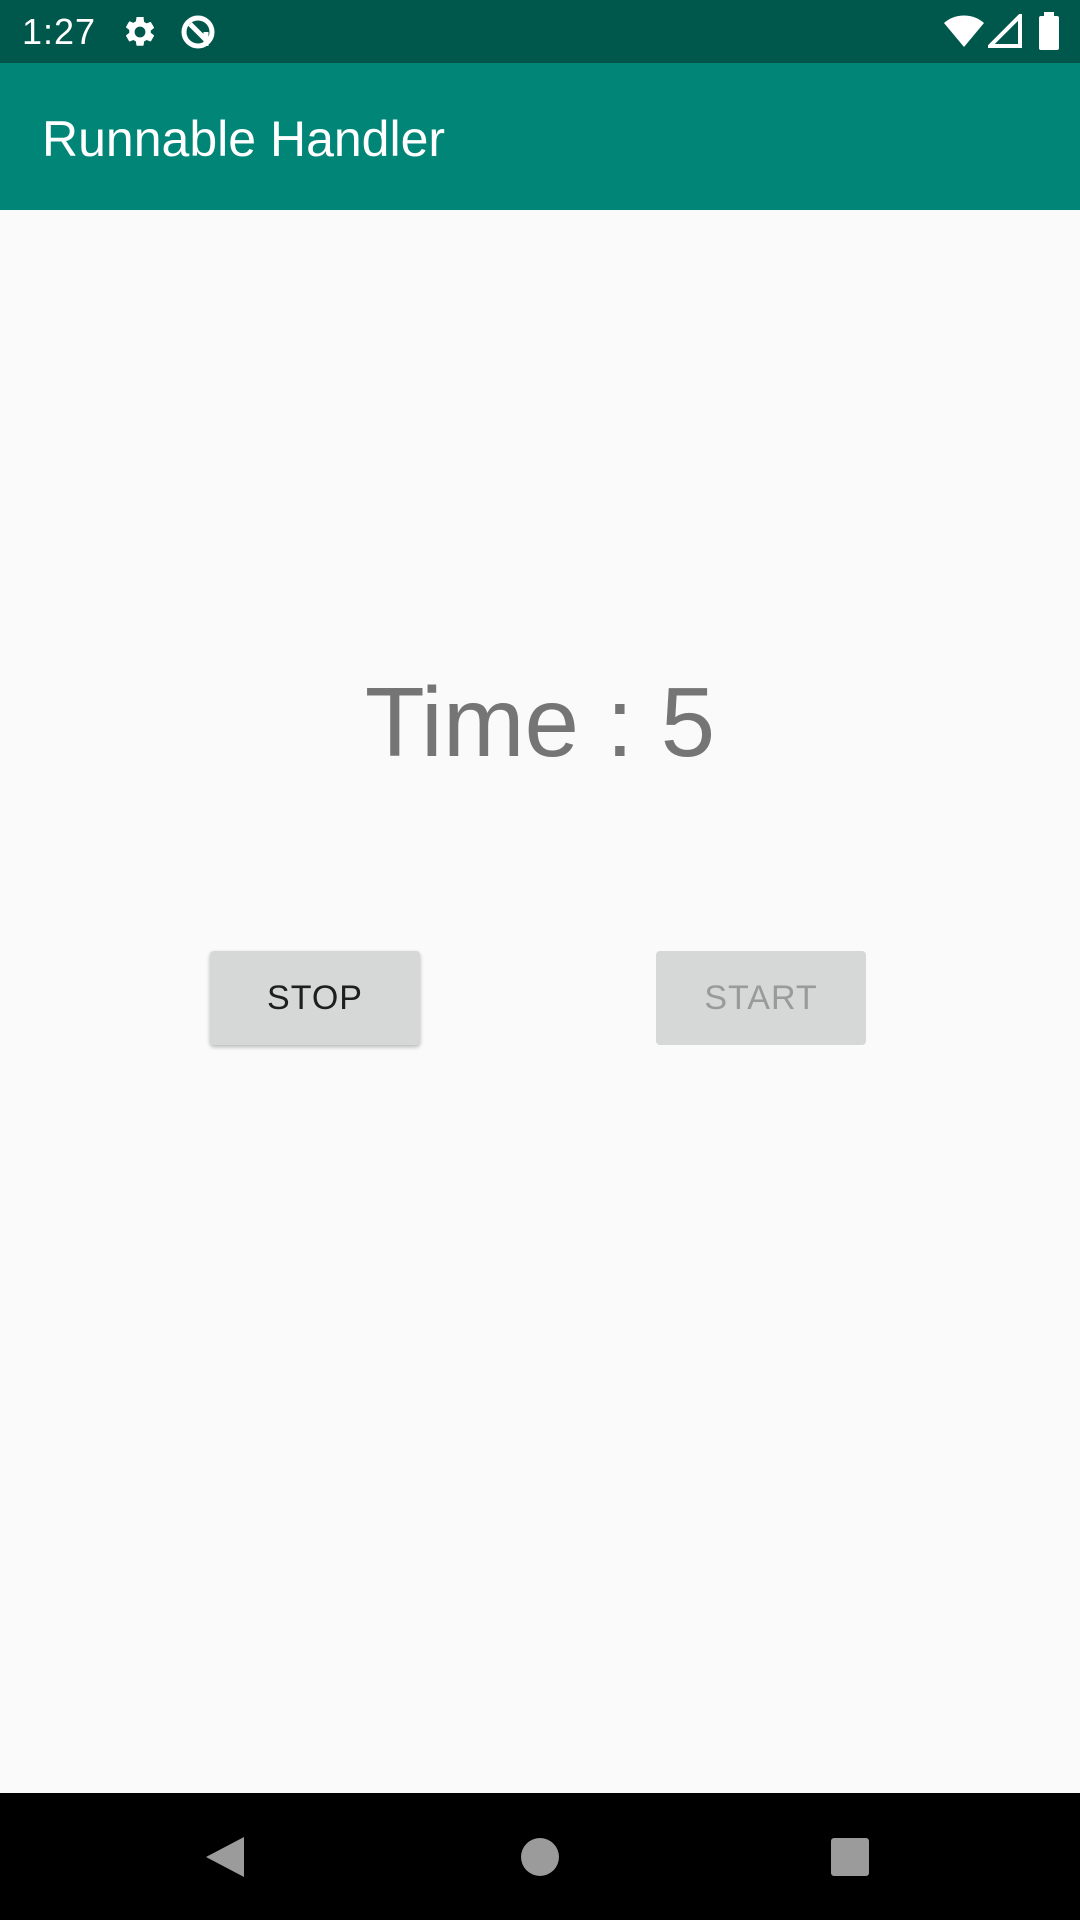 This screenshot has height=1920, width=1080. Describe the element at coordinates (1003, 32) in the screenshot. I see `signal-icon` at that location.